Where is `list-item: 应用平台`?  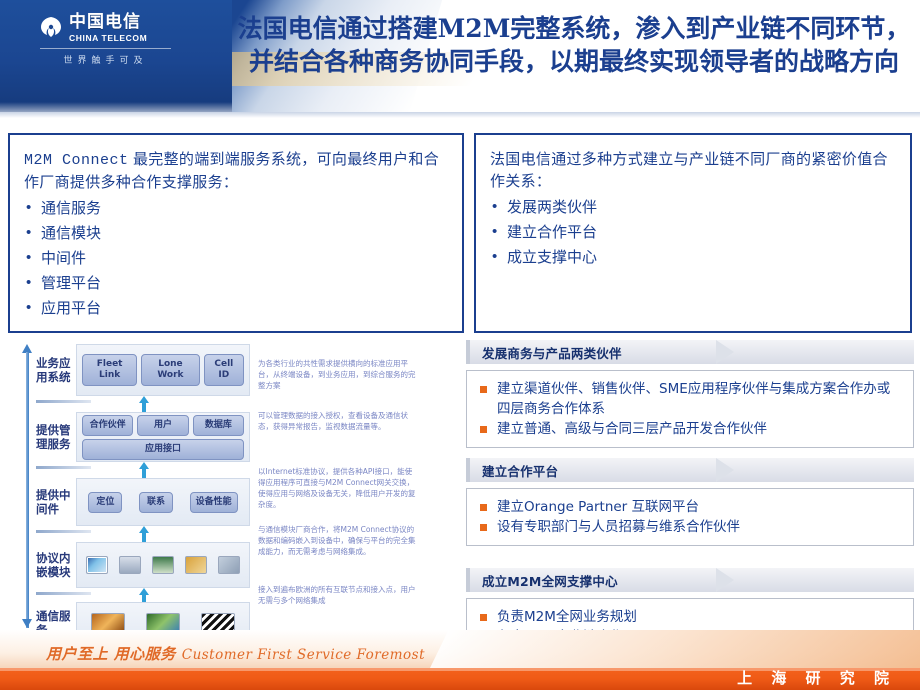
list-item: 应用平台 is located at coordinates (236, 308).